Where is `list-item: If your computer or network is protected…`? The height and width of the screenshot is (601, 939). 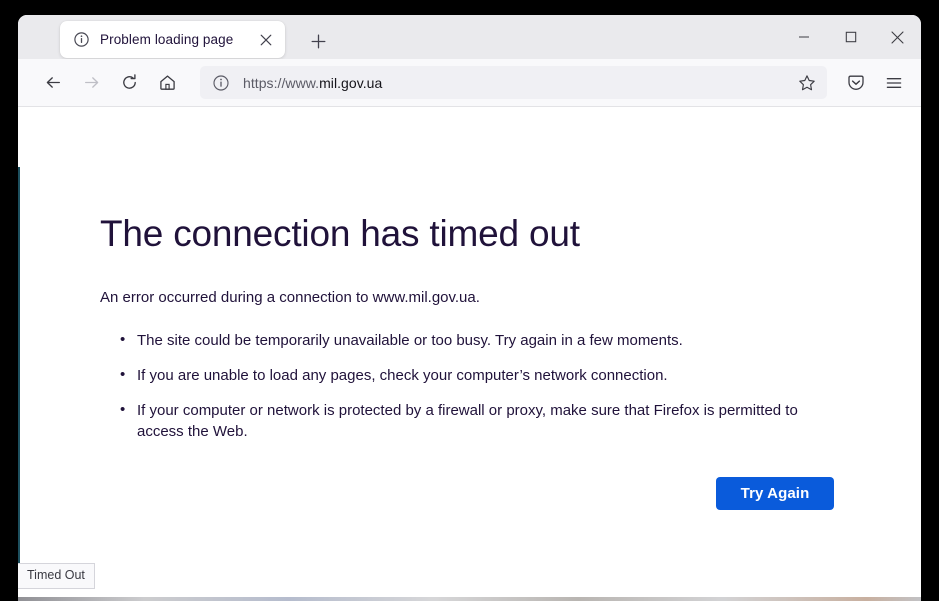 list-item: If your computer or network is protected… is located at coordinates (482, 421).